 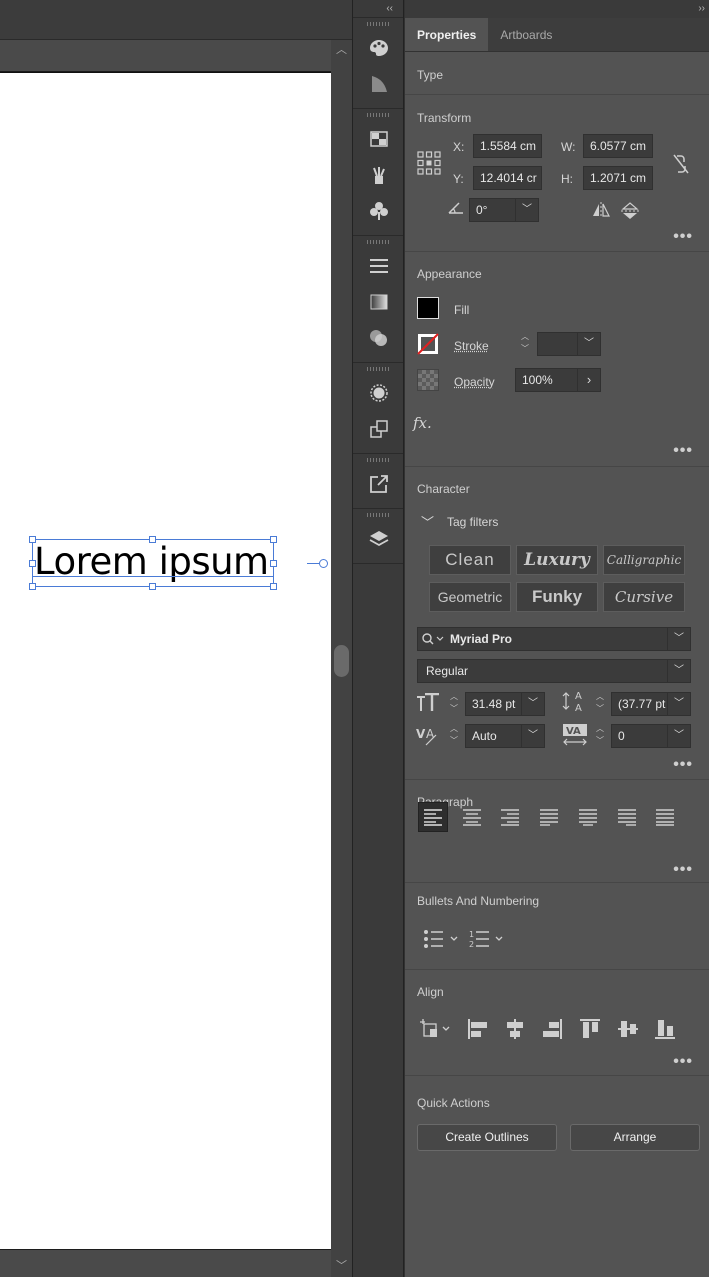 I want to click on stroke-panel-icon, so click(x=379, y=266).